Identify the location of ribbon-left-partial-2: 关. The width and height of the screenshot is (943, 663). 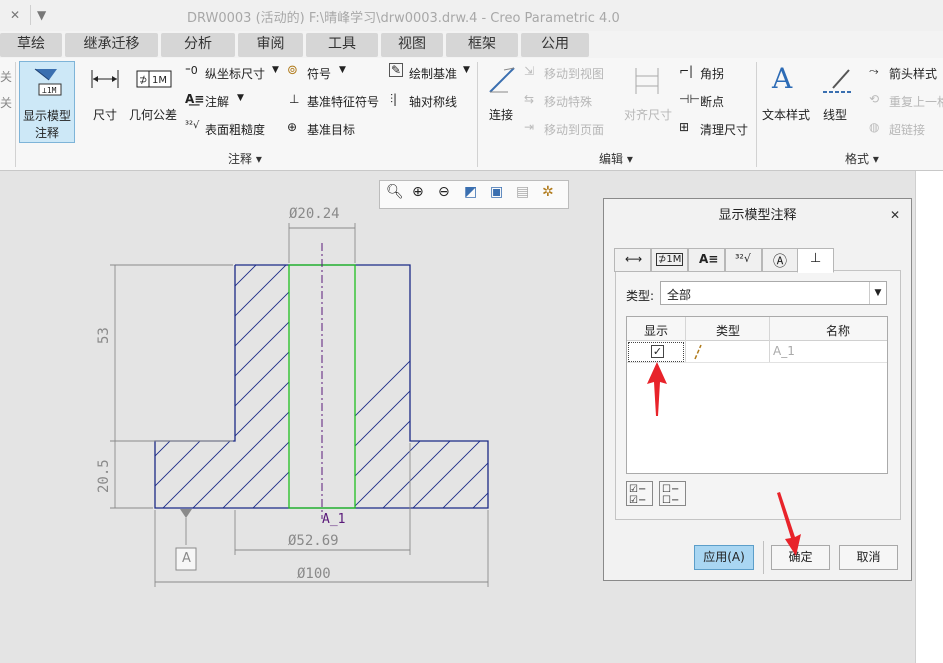
(6, 102).